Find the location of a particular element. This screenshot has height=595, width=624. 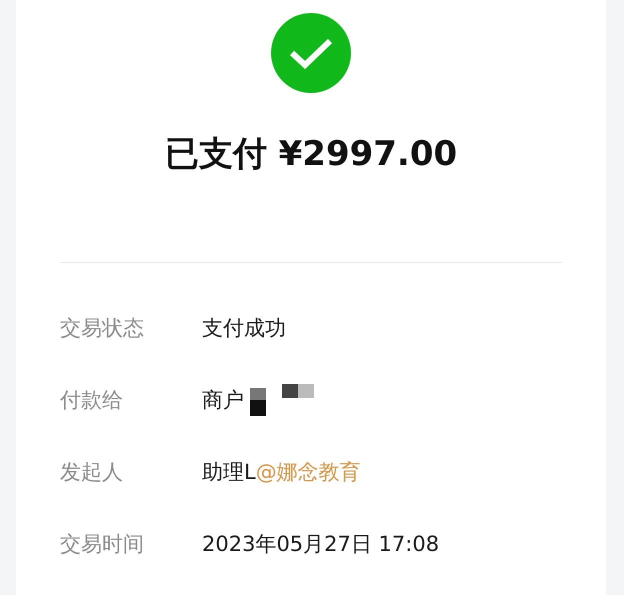

detail-value: 2023年05月27日 17:08 is located at coordinates (321, 544).